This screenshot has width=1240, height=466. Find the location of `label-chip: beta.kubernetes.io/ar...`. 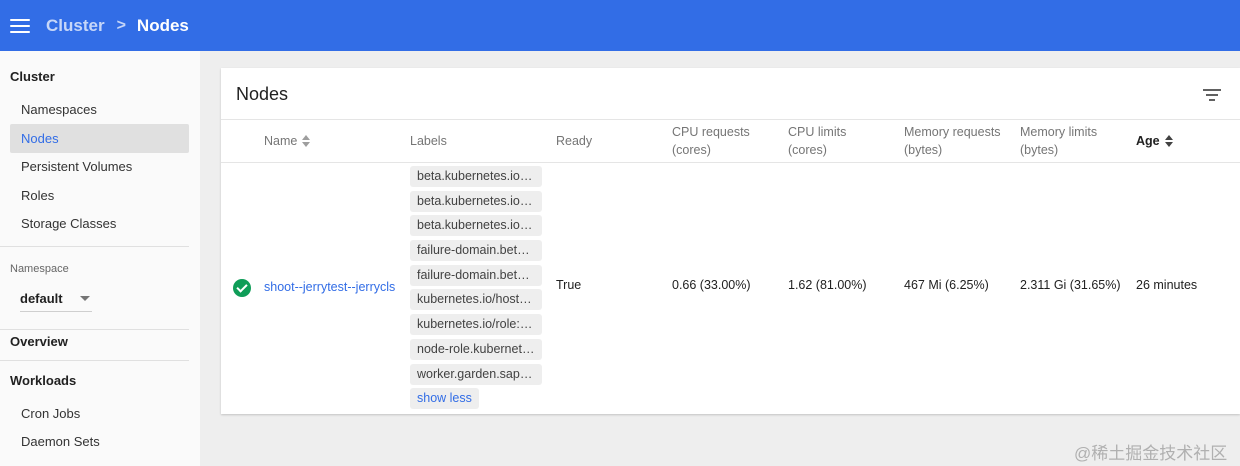

label-chip: beta.kubernetes.io/ar... is located at coordinates (476, 176).